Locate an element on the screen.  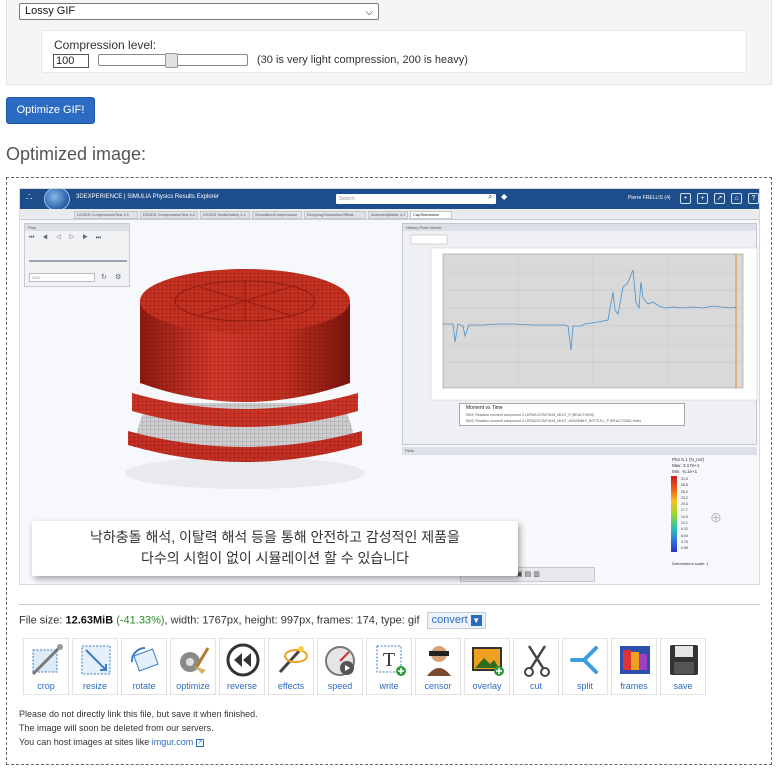
app-tab: DS3DS CompressionTest 4.1 is located at coordinates (106, 215).